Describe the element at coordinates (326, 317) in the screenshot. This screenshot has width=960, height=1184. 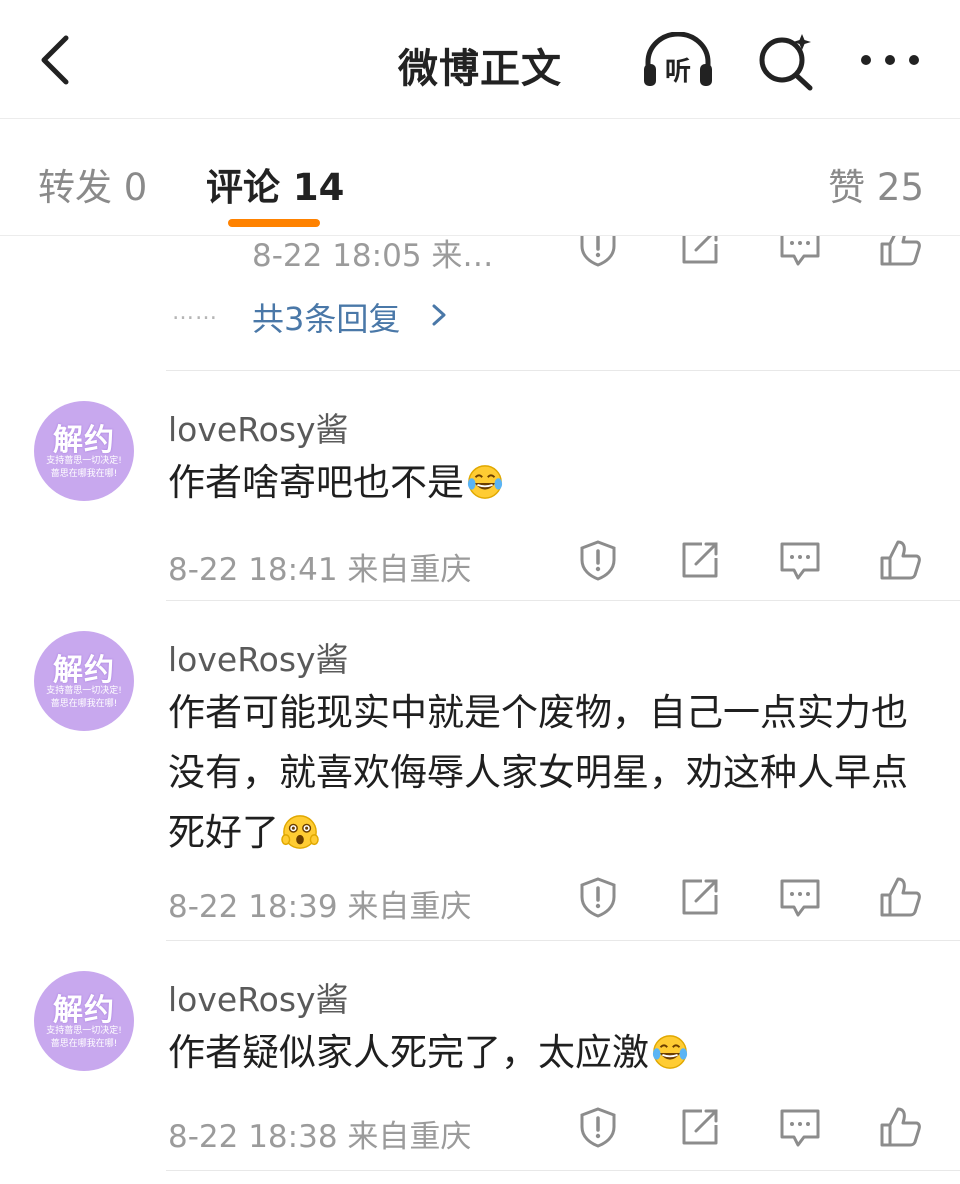
I see `replies-link: 共3条回复` at that location.